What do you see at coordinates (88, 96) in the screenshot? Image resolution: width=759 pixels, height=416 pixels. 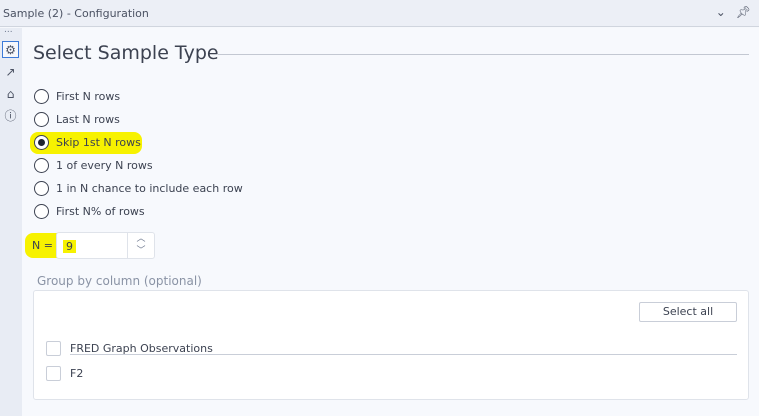 I see `radio-label: First N rows` at bounding box center [88, 96].